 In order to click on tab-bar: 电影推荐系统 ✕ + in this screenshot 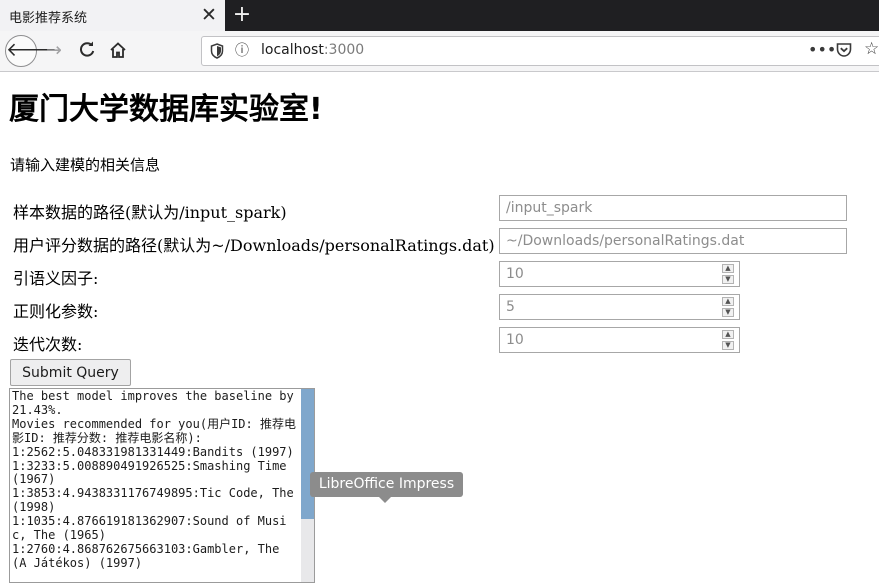, I will do `click(439, 15)`.